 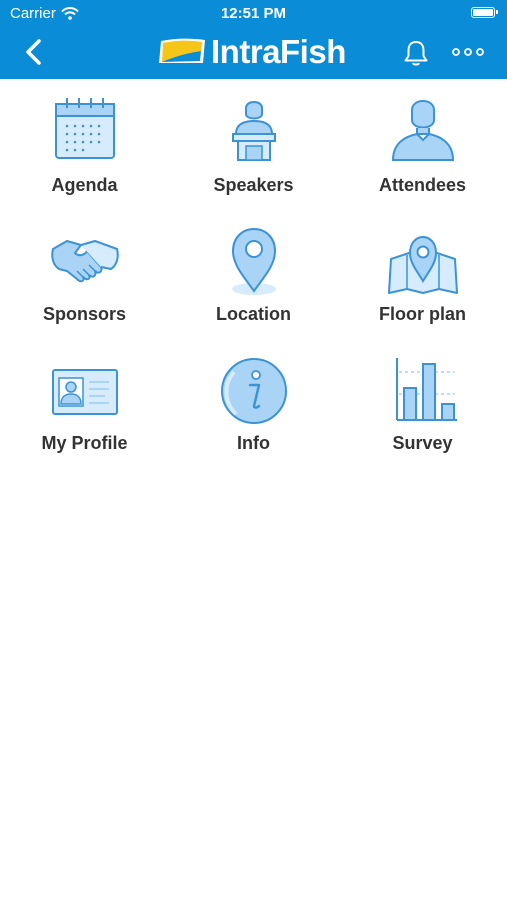 What do you see at coordinates (253, 261) in the screenshot?
I see `location-pin-icon` at bounding box center [253, 261].